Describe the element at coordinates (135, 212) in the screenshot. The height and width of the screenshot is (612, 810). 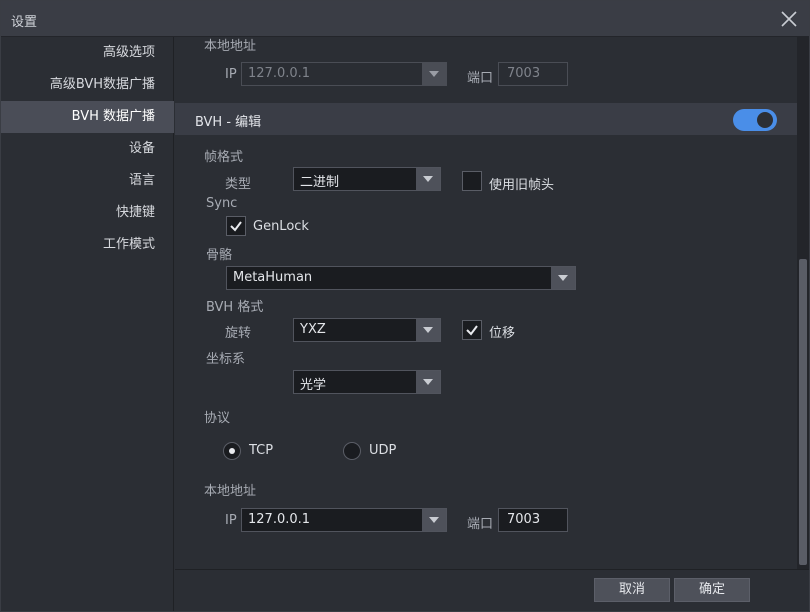
I see `sidebar-item-label: 快捷键` at that location.